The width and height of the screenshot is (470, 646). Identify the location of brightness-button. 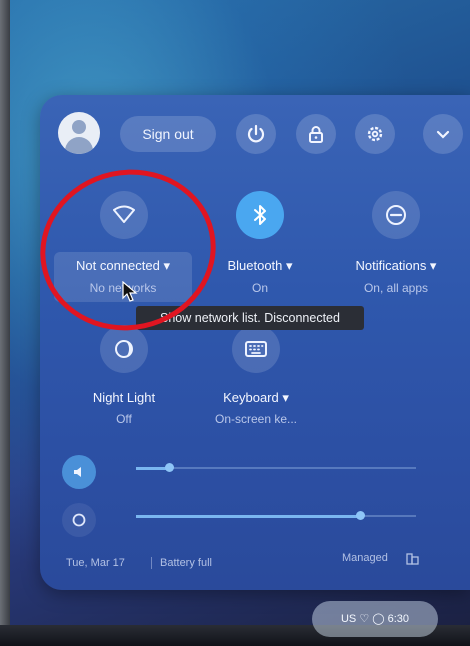
(79, 520).